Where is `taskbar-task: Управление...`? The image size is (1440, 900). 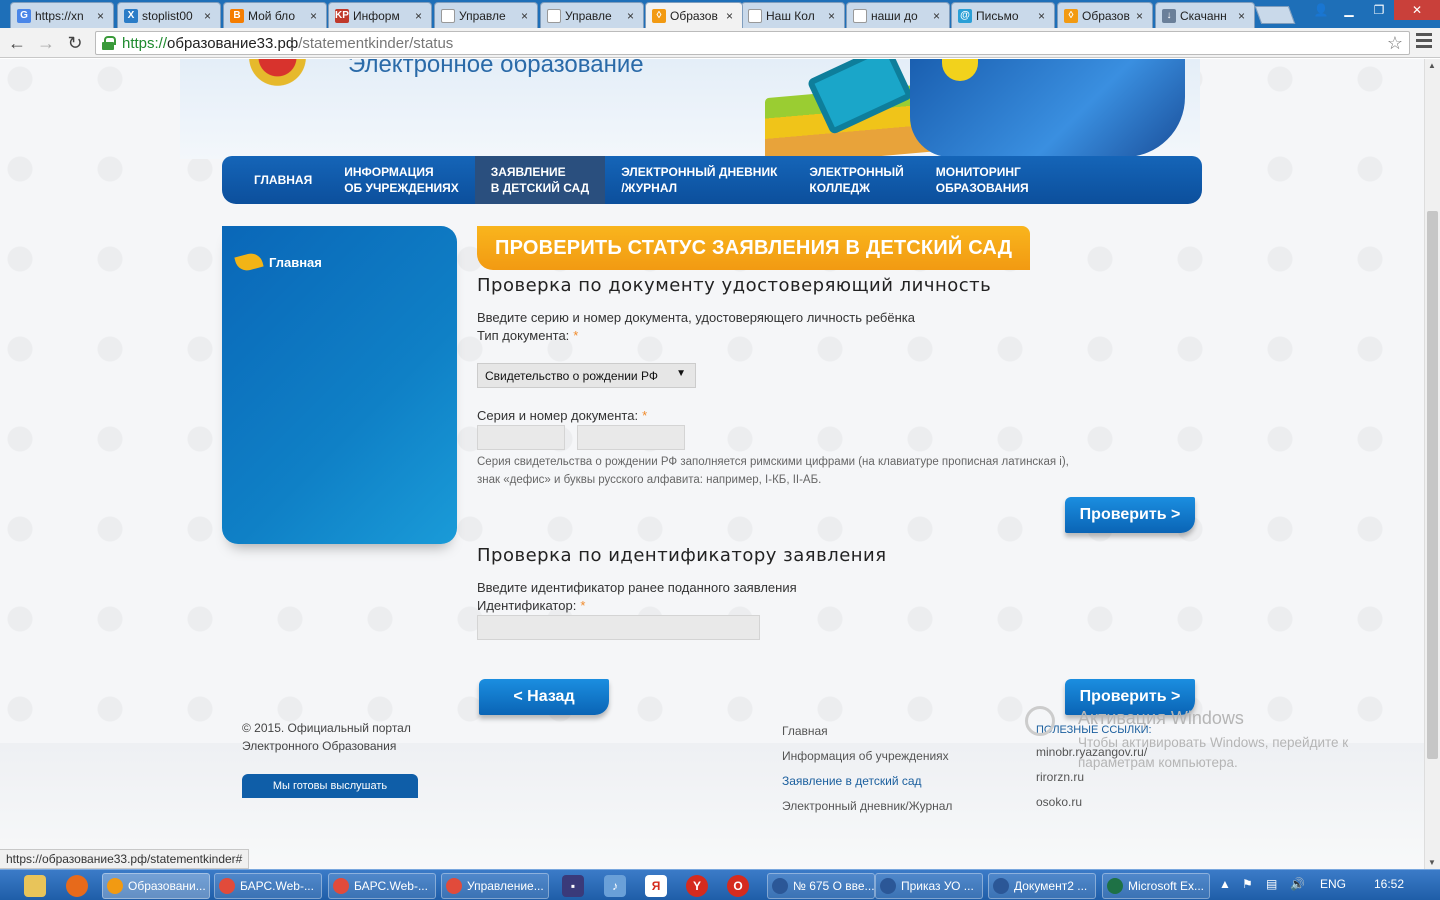
taskbar-task: Управление... is located at coordinates (495, 886).